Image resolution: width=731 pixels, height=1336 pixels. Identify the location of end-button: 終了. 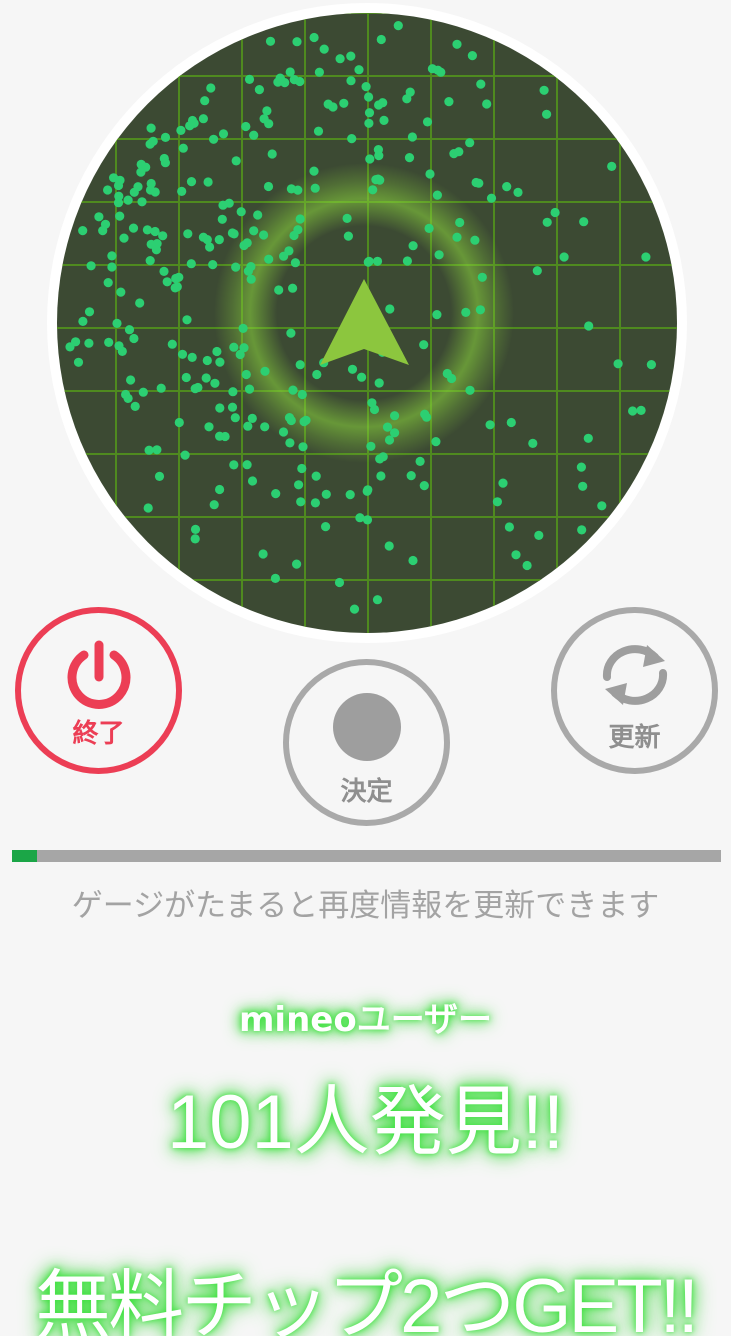
(98, 690).